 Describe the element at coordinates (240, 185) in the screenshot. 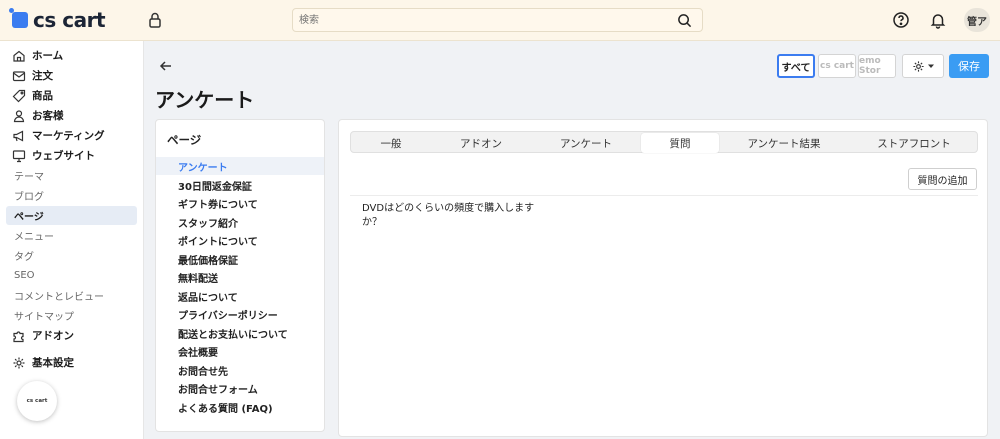

I see `page-item: 30日間返金保証` at that location.